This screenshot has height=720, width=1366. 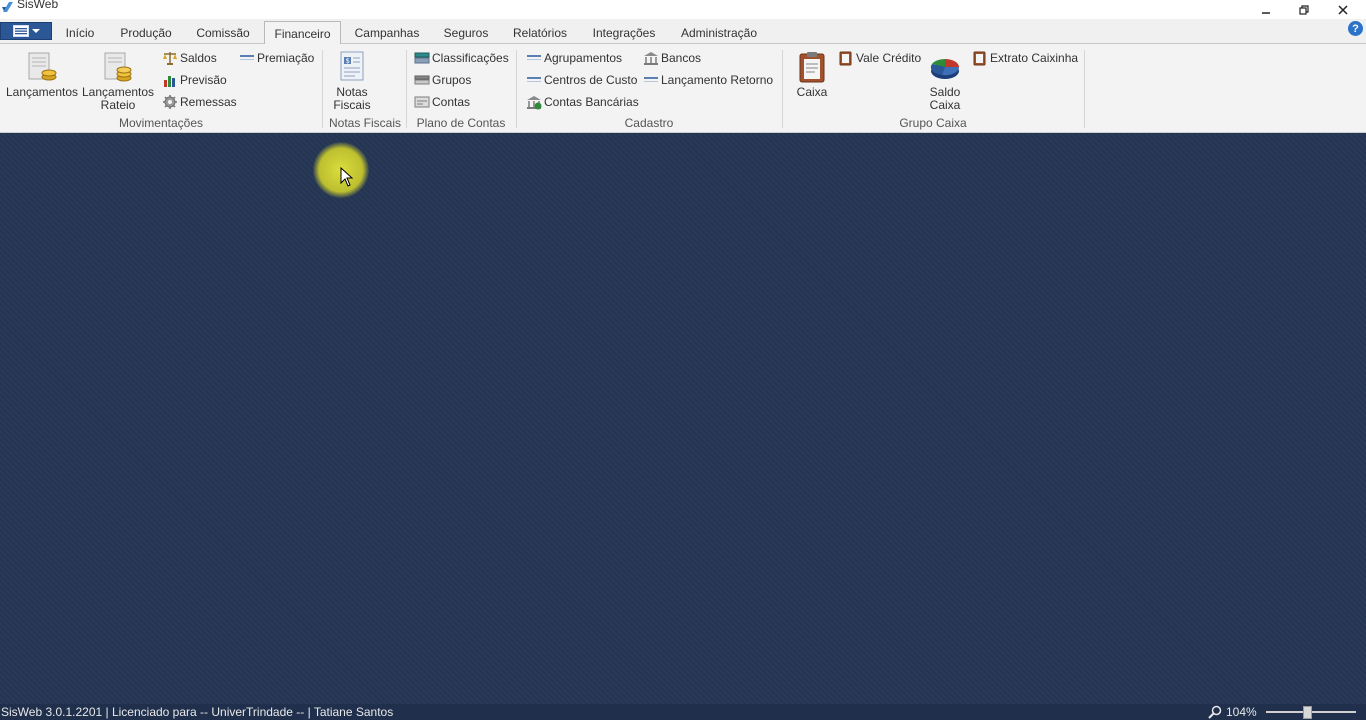 What do you see at coordinates (35, 31) in the screenshot?
I see `chevron-down-icon` at bounding box center [35, 31].